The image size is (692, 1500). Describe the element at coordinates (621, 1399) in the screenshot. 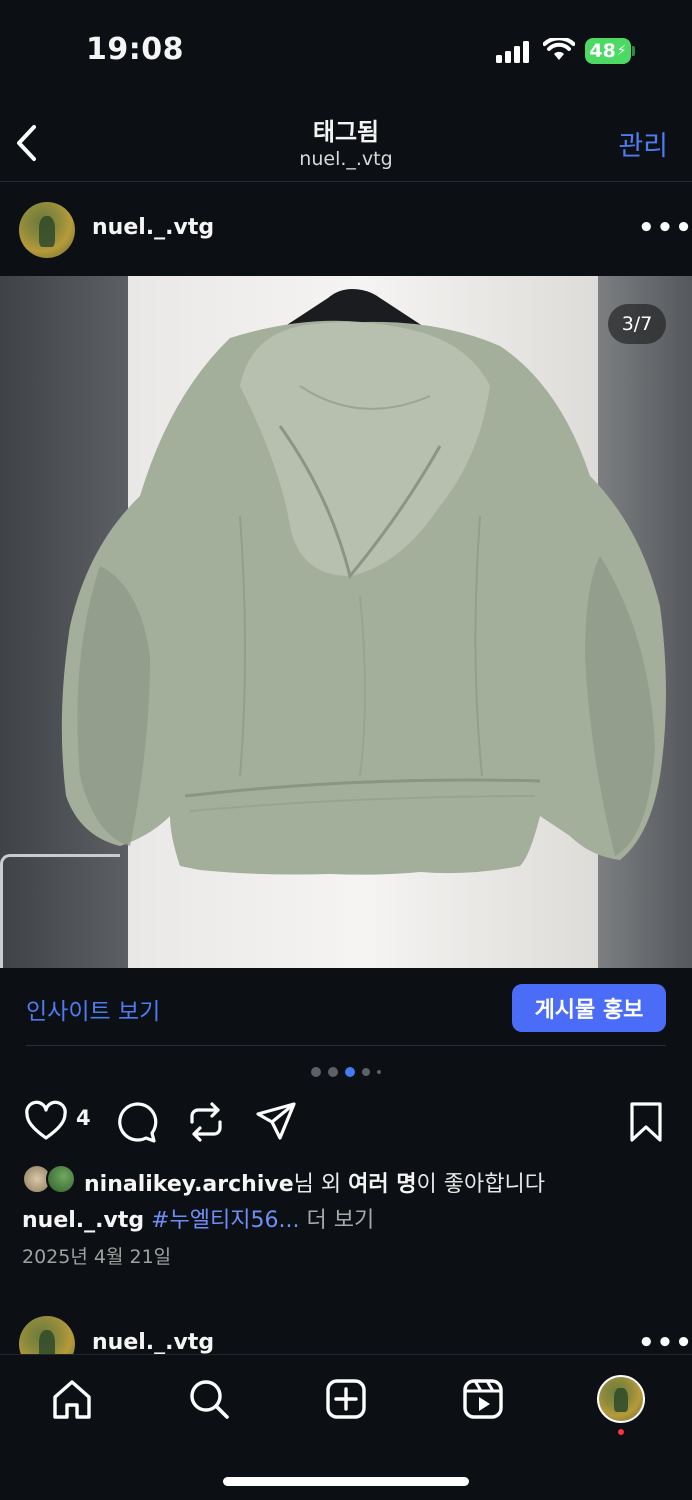

I see `profile-avatar` at that location.